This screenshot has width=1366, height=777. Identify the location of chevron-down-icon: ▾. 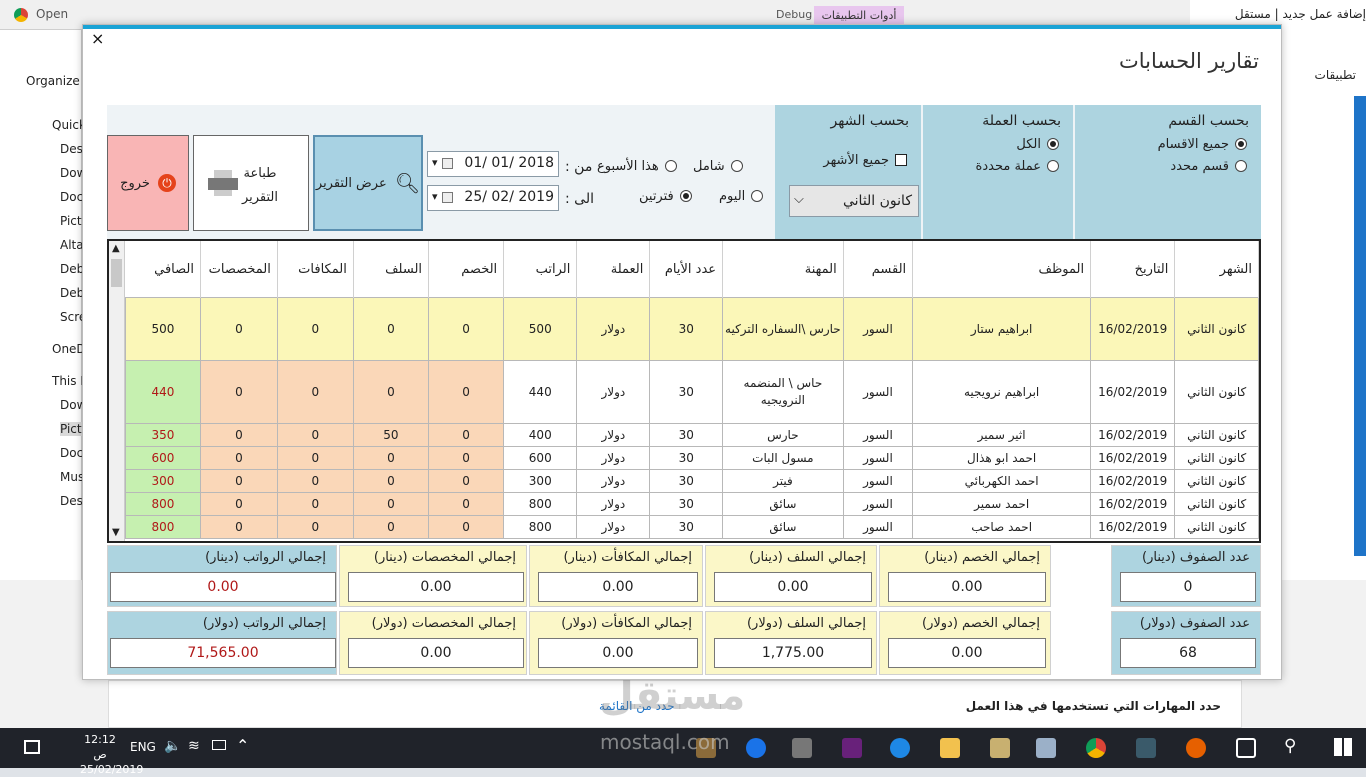
(435, 196).